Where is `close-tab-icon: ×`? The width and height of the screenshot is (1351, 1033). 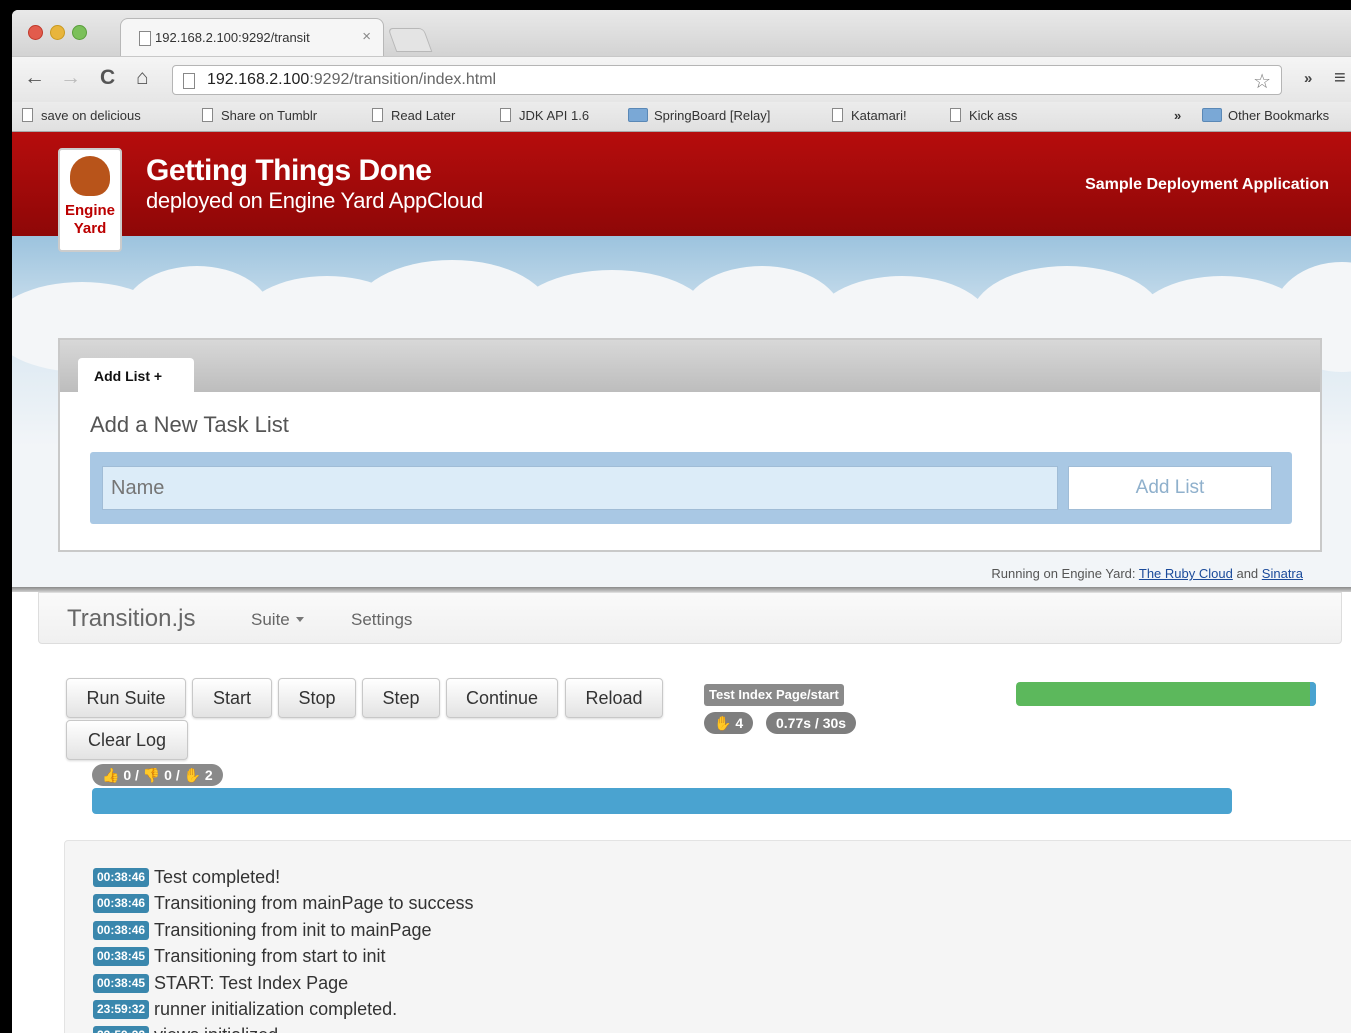
close-tab-icon: × is located at coordinates (366, 36).